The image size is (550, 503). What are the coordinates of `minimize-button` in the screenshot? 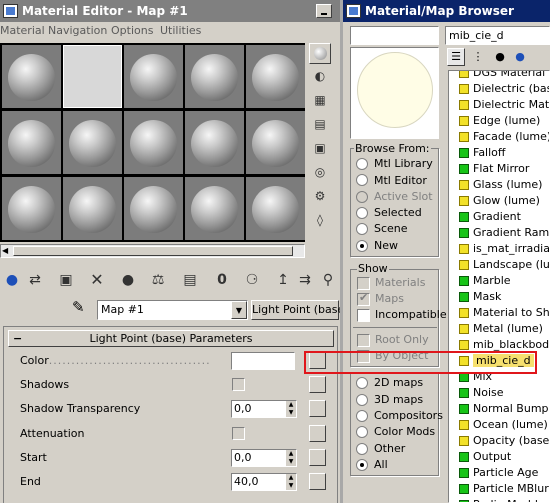 It's located at (324, 11).